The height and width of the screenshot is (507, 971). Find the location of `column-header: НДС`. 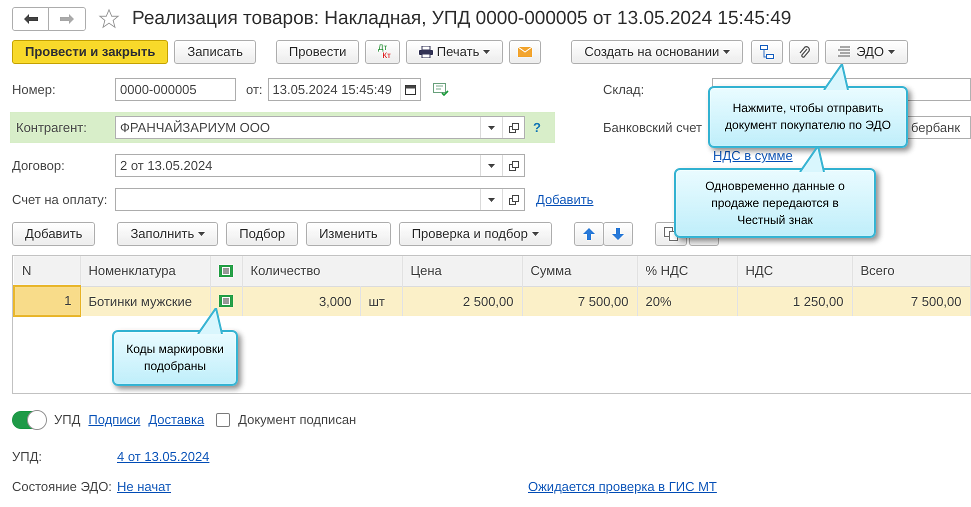

column-header: НДС is located at coordinates (794, 271).